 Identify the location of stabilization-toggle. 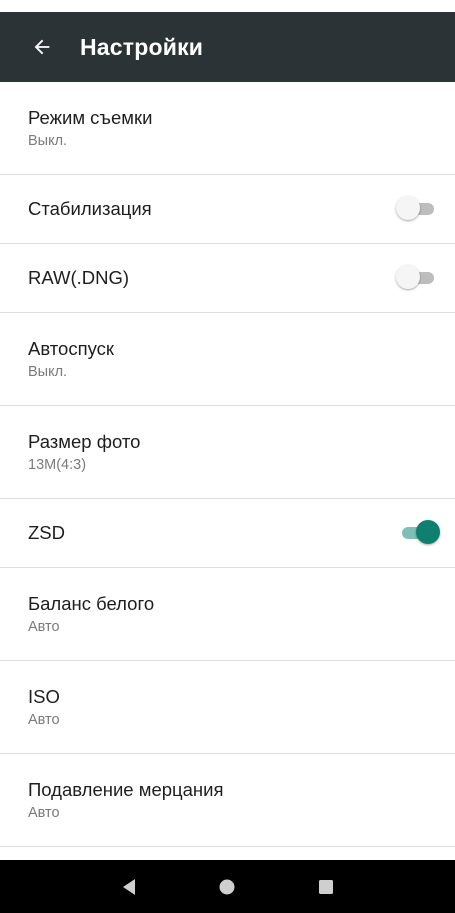
(418, 209).